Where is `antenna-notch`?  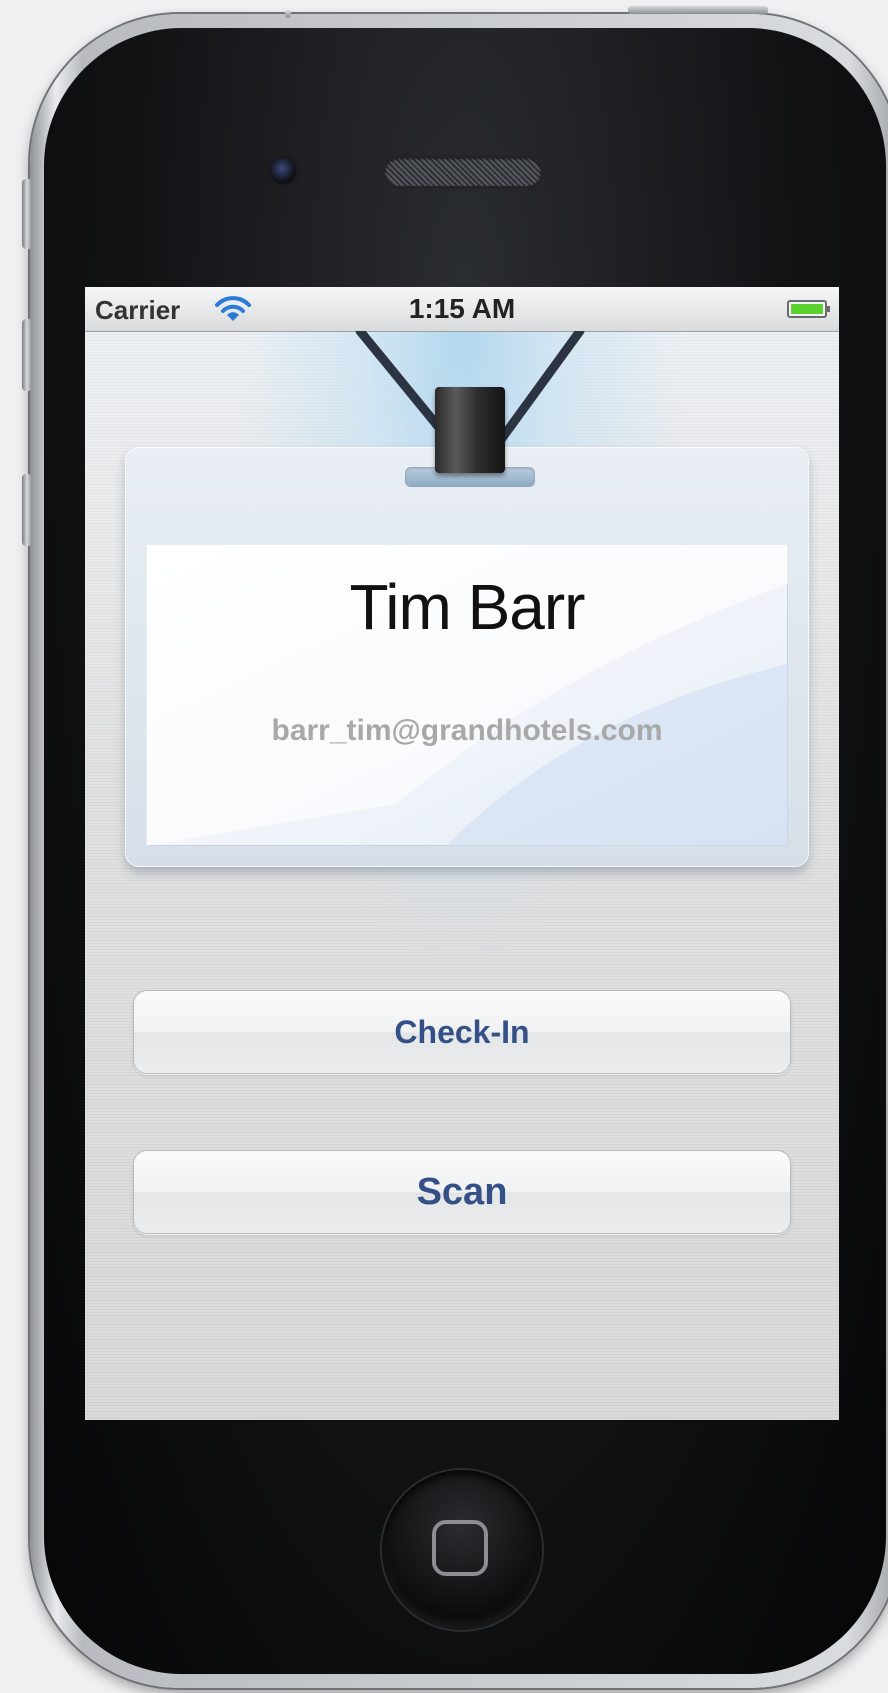
antenna-notch is located at coordinates (288, 14).